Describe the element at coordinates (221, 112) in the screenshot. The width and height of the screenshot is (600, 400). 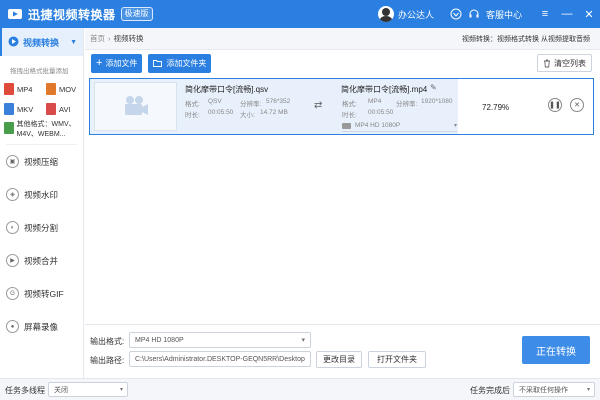
I see `source-duration: 00:05:50` at that location.